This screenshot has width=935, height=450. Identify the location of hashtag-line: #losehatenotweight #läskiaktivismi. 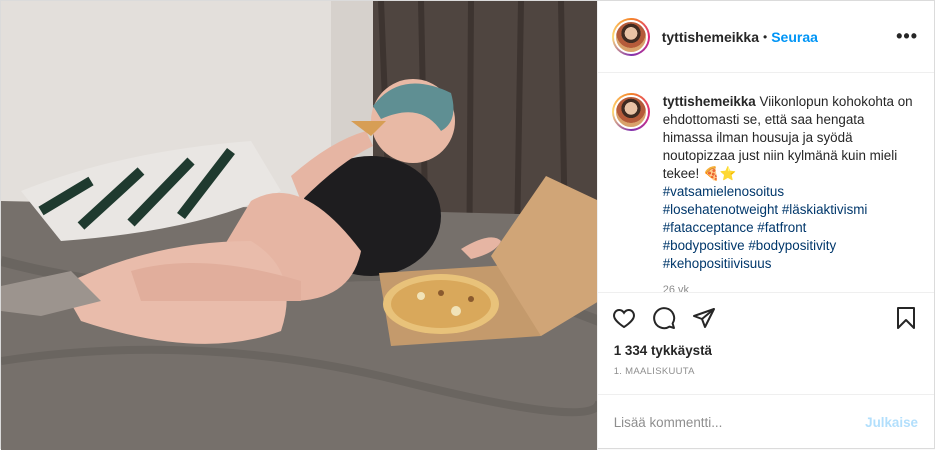
(788, 210).